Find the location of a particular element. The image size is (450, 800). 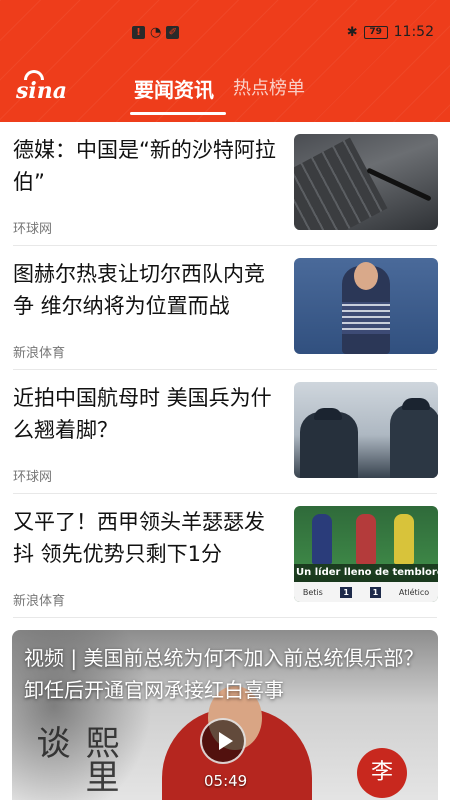

active-tab-indicator is located at coordinates (178, 113).